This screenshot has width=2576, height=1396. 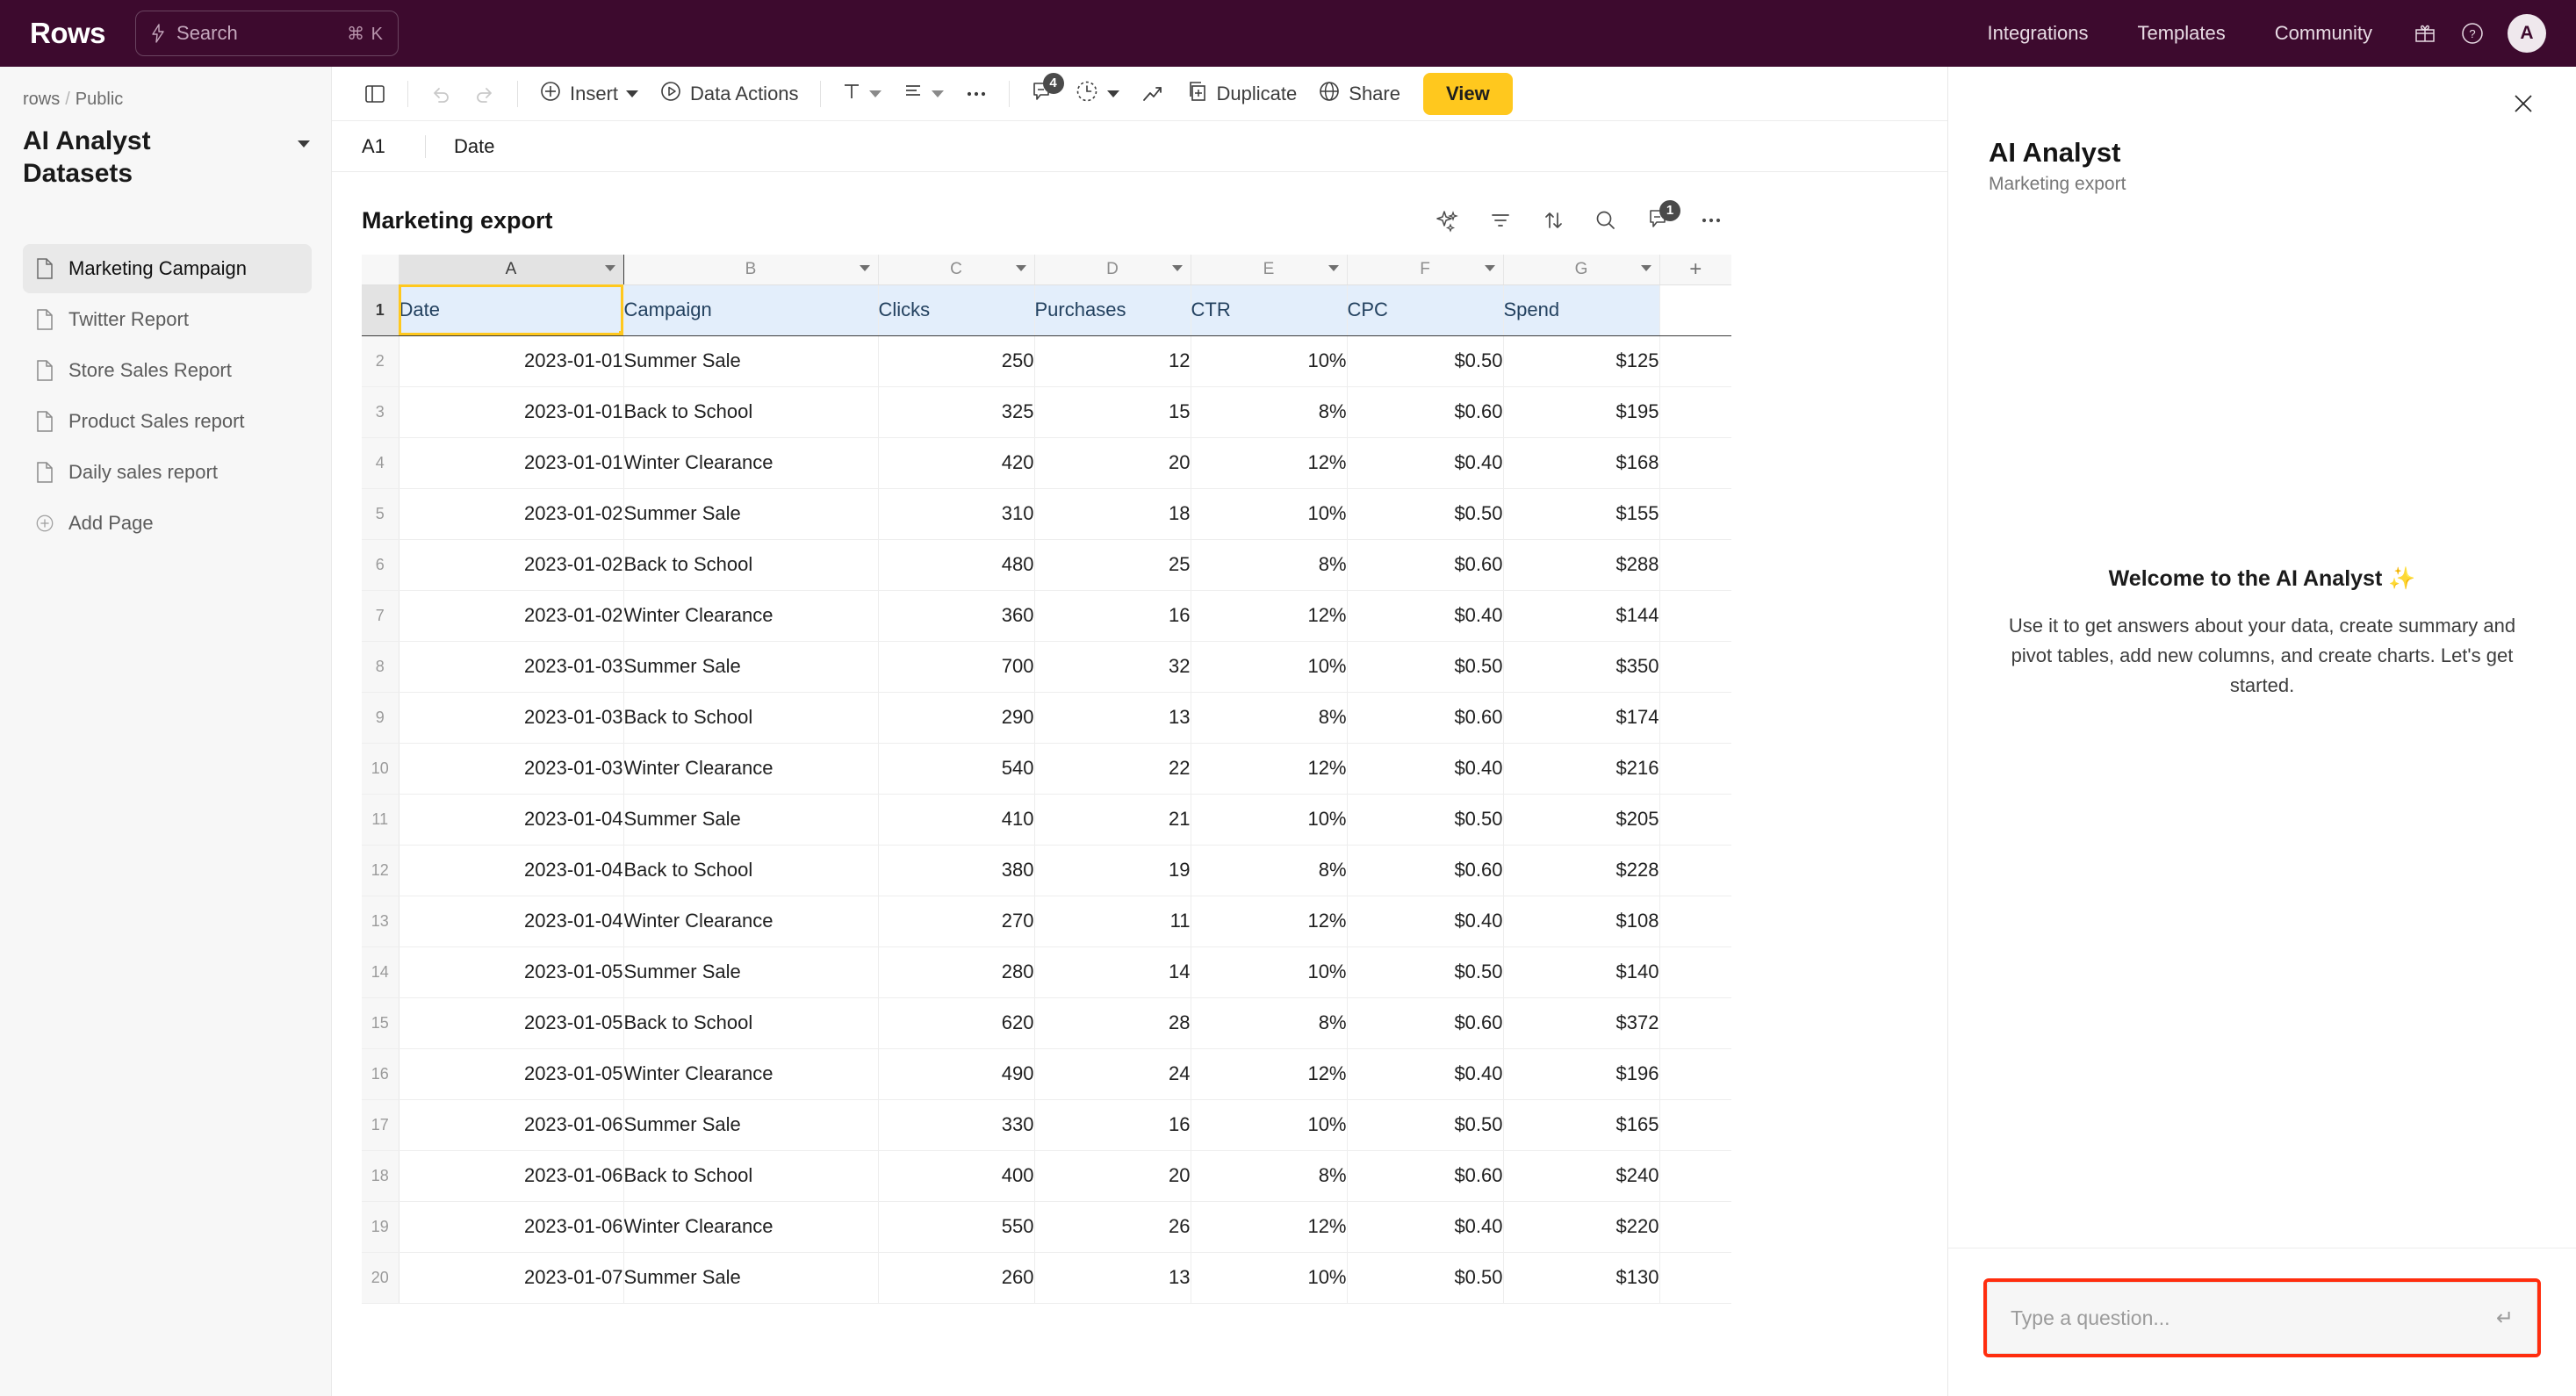 I want to click on cell-b10: Winter Clearance, so click(x=751, y=769).